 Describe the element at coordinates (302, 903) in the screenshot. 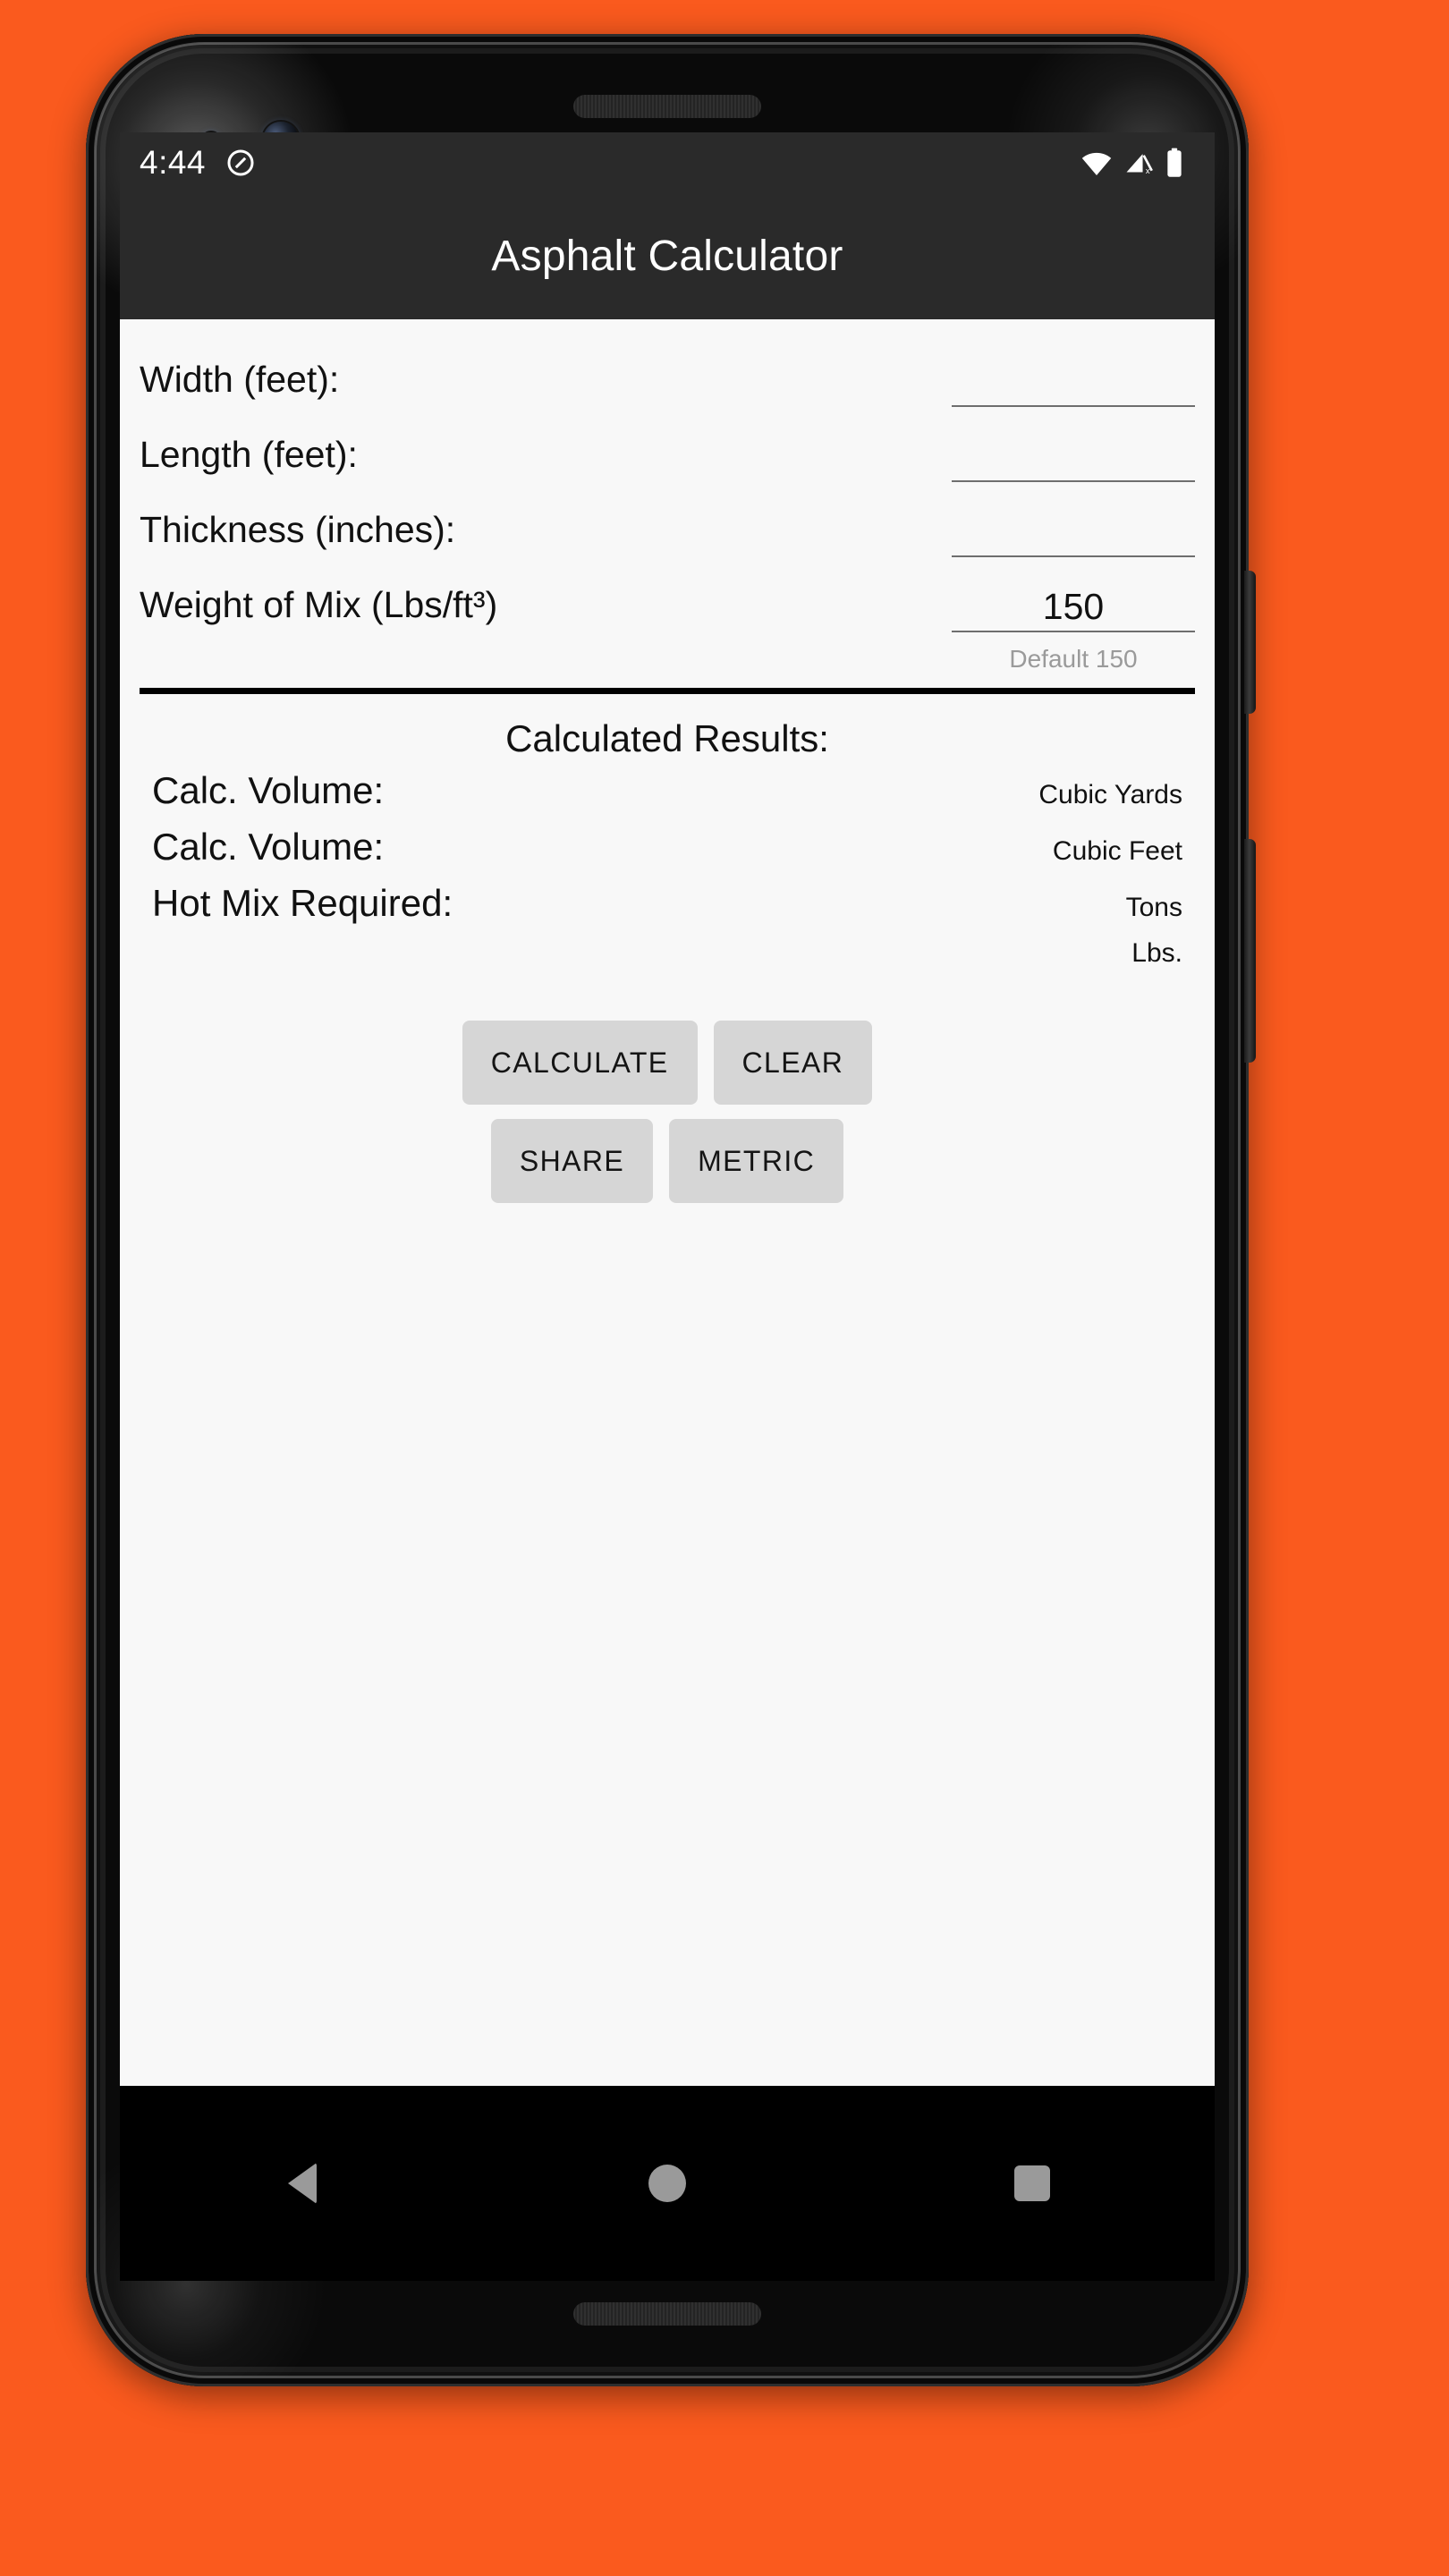

I see `result-label-hot-mix: Hot Mix Required:` at that location.